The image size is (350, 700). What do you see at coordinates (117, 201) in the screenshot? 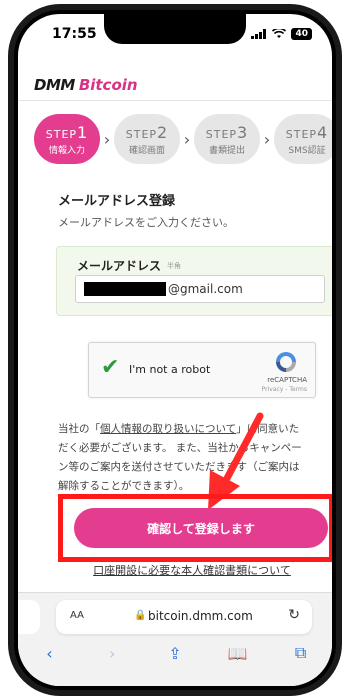
I see `form-title: メールアドレス登録` at bounding box center [117, 201].